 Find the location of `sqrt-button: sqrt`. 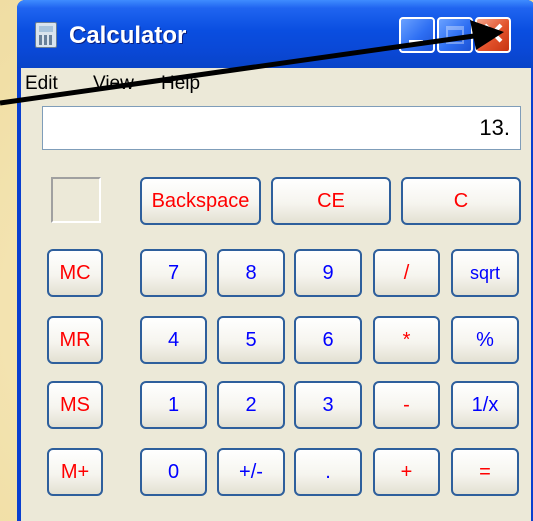

sqrt-button: sqrt is located at coordinates (485, 273).